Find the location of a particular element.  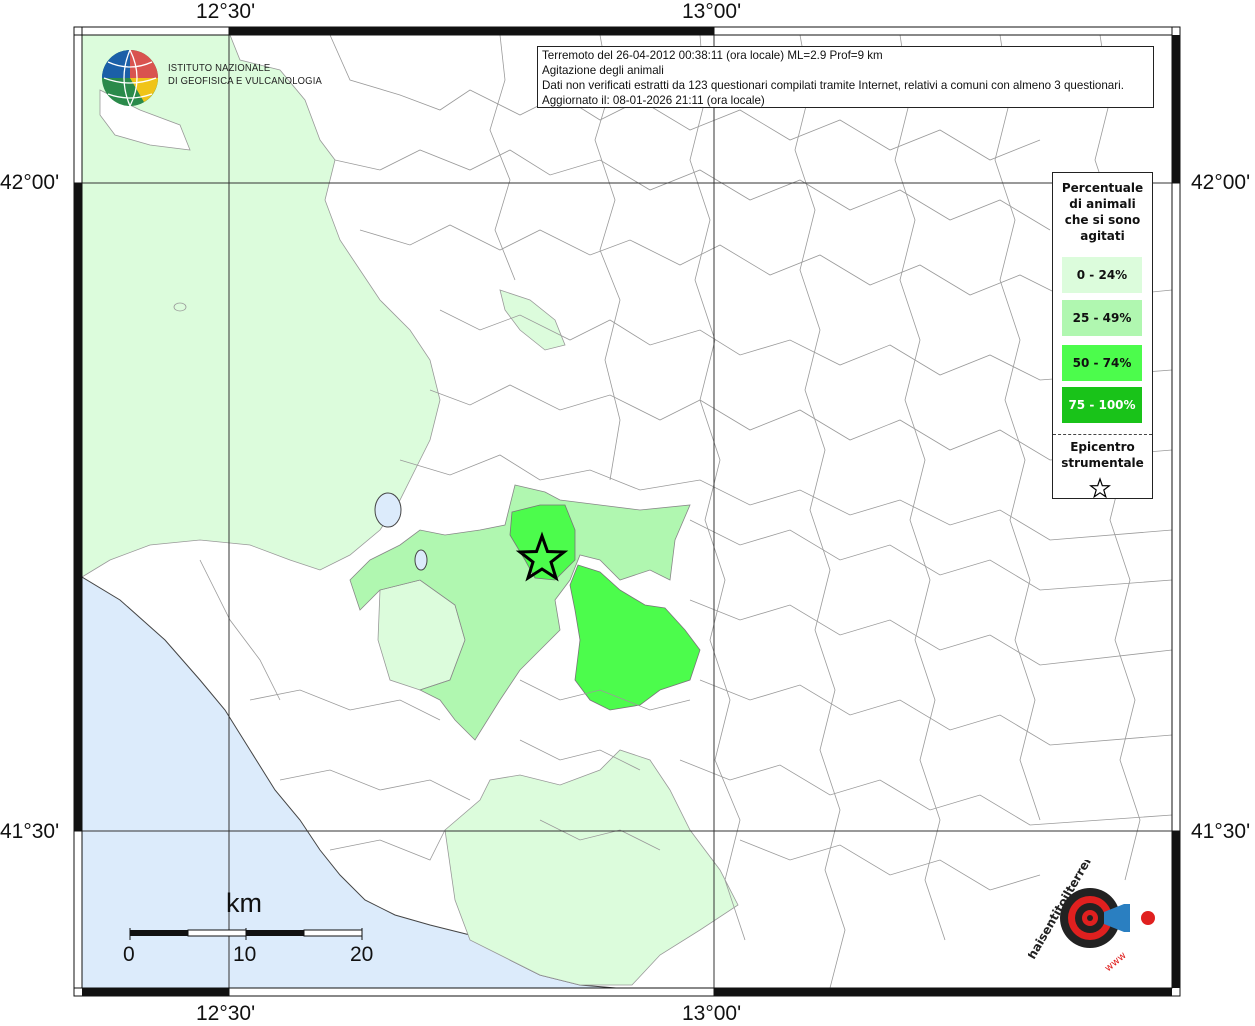

scale-label-10: 10 is located at coordinates (245, 954).